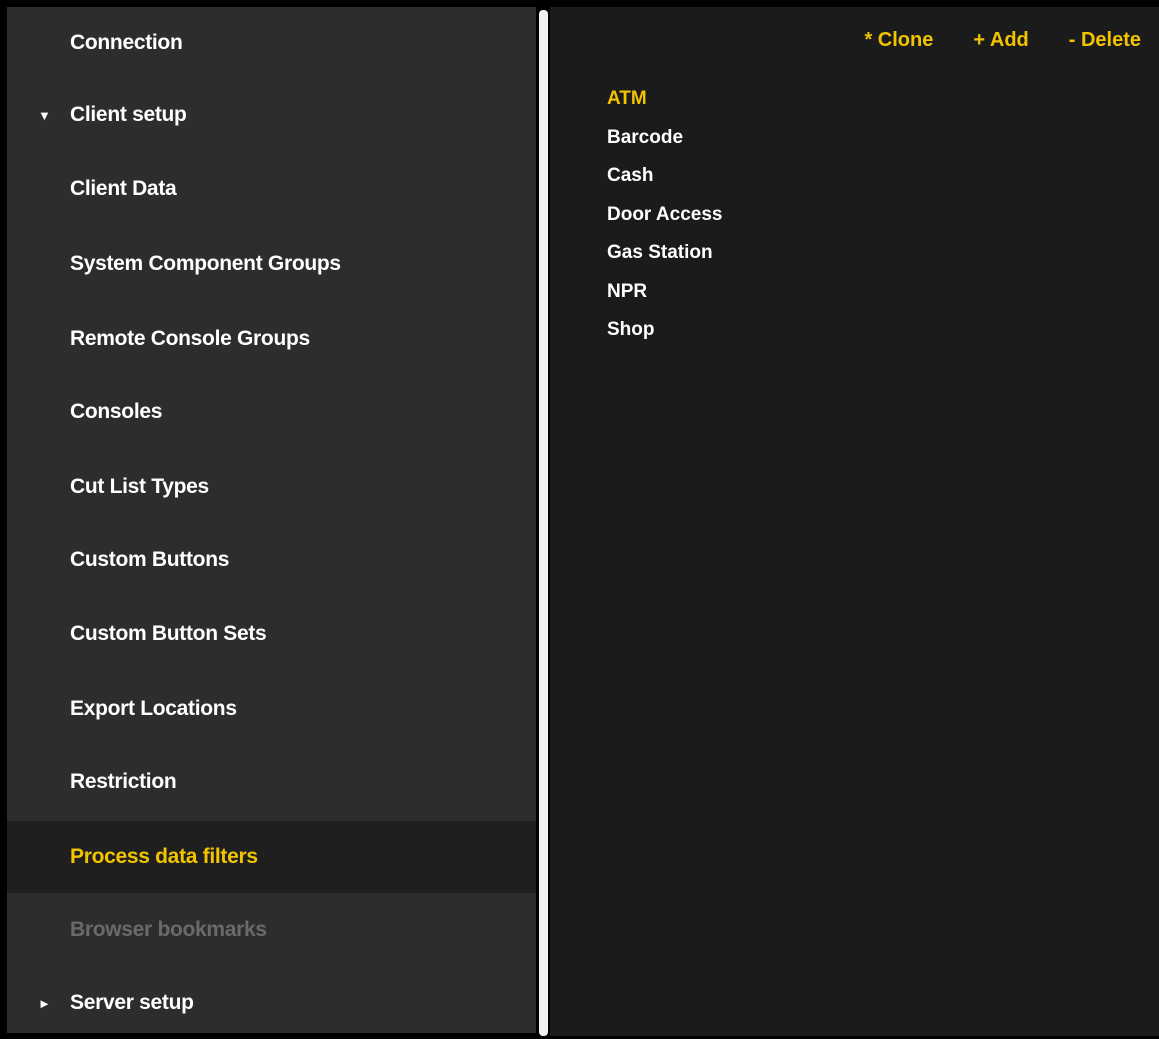  I want to click on sidebar-item-label: Consoles, so click(116, 411).